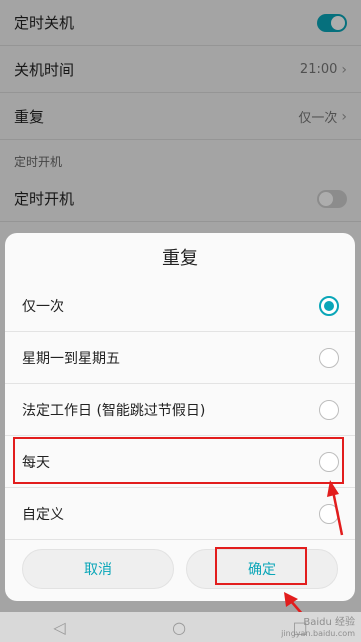 The image size is (361, 642). I want to click on radio-button-checked, so click(329, 306).